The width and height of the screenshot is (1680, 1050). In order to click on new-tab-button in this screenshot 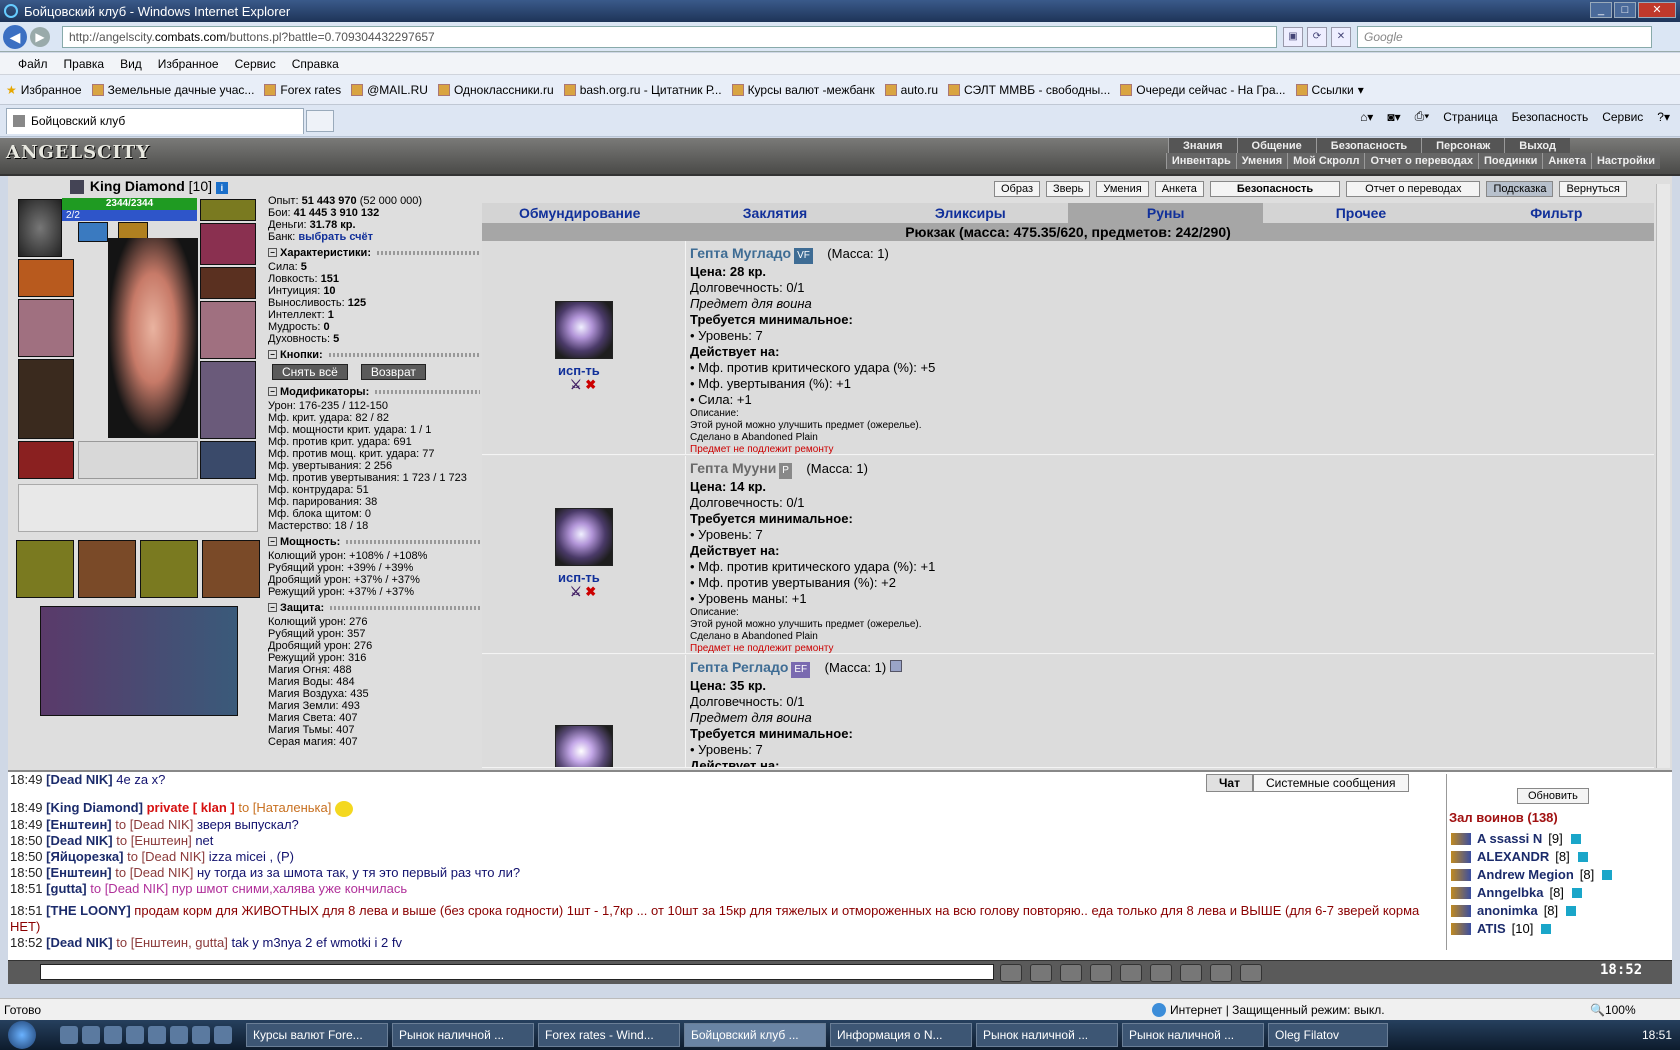, I will do `click(320, 120)`.